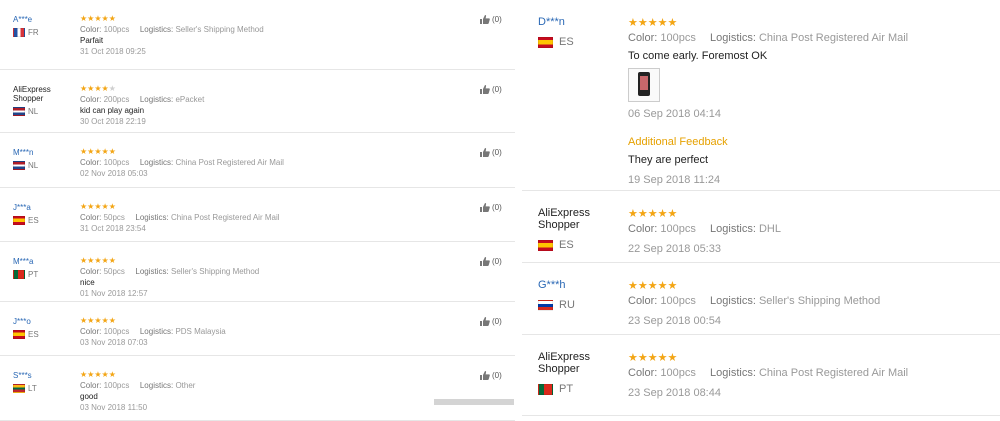 The width and height of the screenshot is (1000, 421). What do you see at coordinates (33, 32) in the screenshot?
I see `country-code: FR` at bounding box center [33, 32].